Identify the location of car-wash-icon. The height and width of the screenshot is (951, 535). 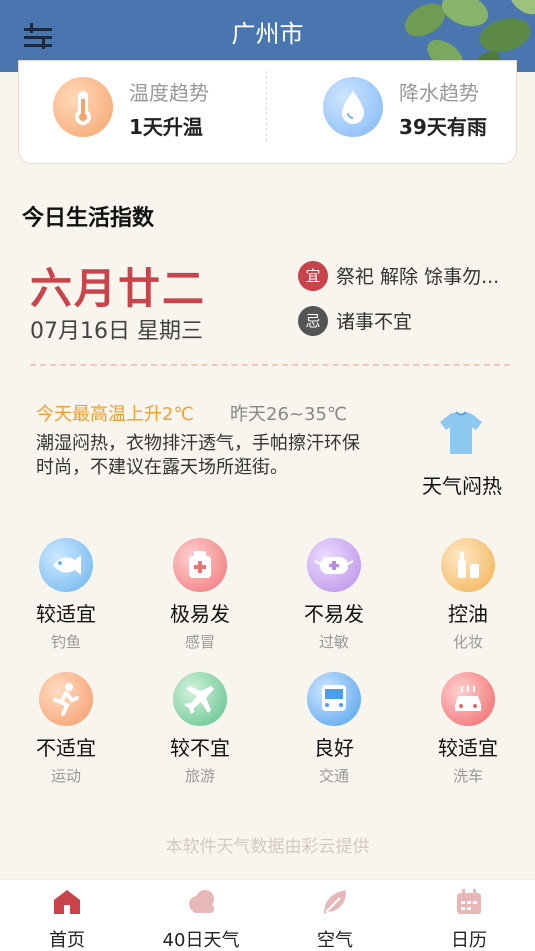
(468, 699).